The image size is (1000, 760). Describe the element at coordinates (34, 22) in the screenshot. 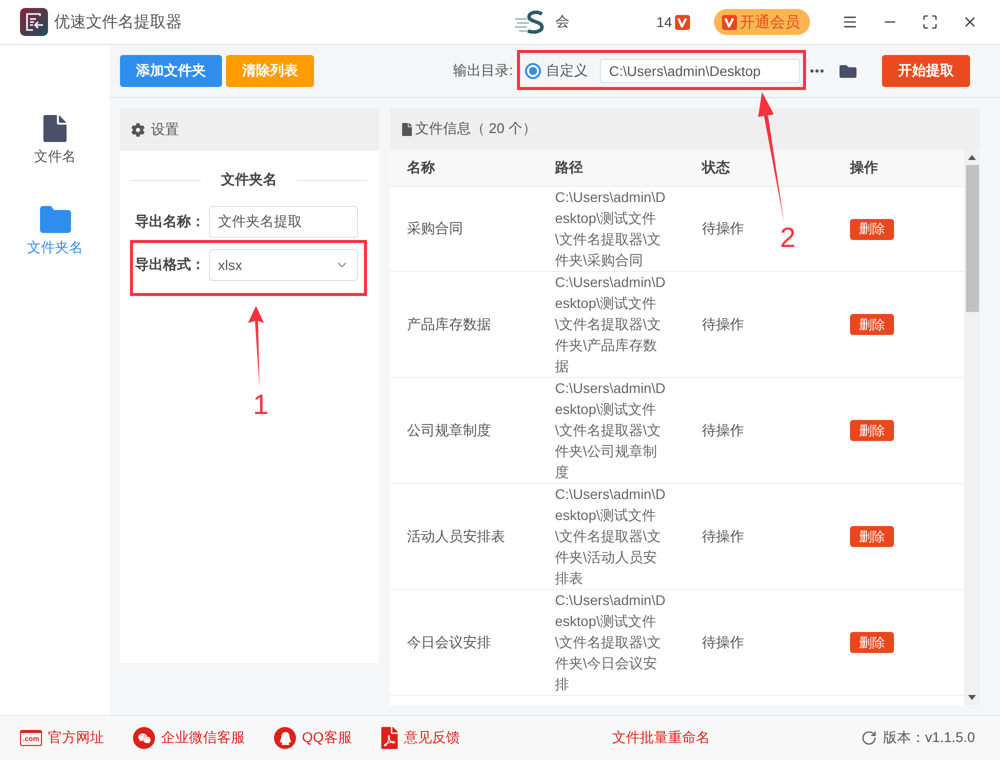

I see `app-logo-icon` at that location.